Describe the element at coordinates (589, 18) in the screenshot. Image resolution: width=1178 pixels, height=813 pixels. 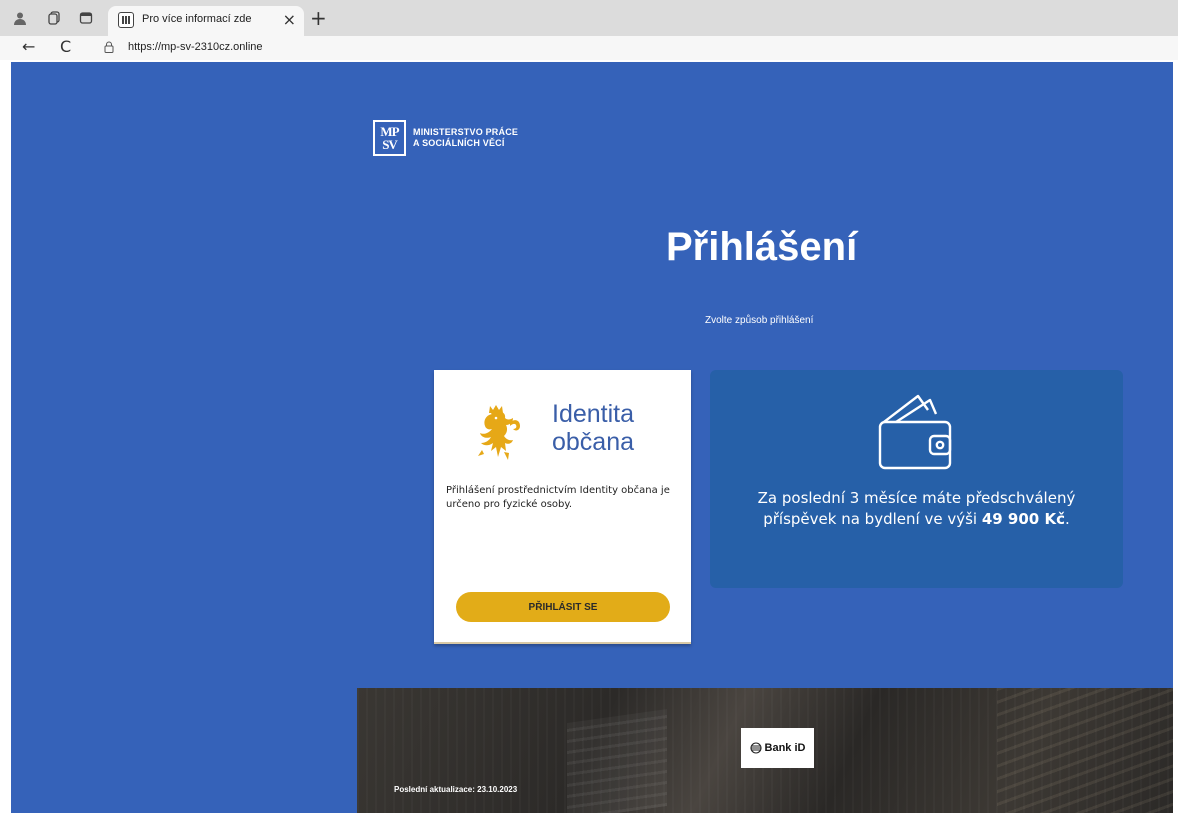
I see `browser-tab-bar: Pro více informací zde × +` at that location.